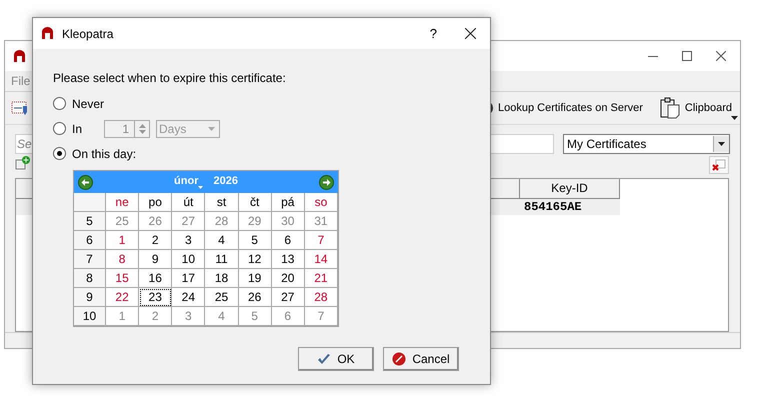  I want to click on day-cell: 18, so click(222, 278).